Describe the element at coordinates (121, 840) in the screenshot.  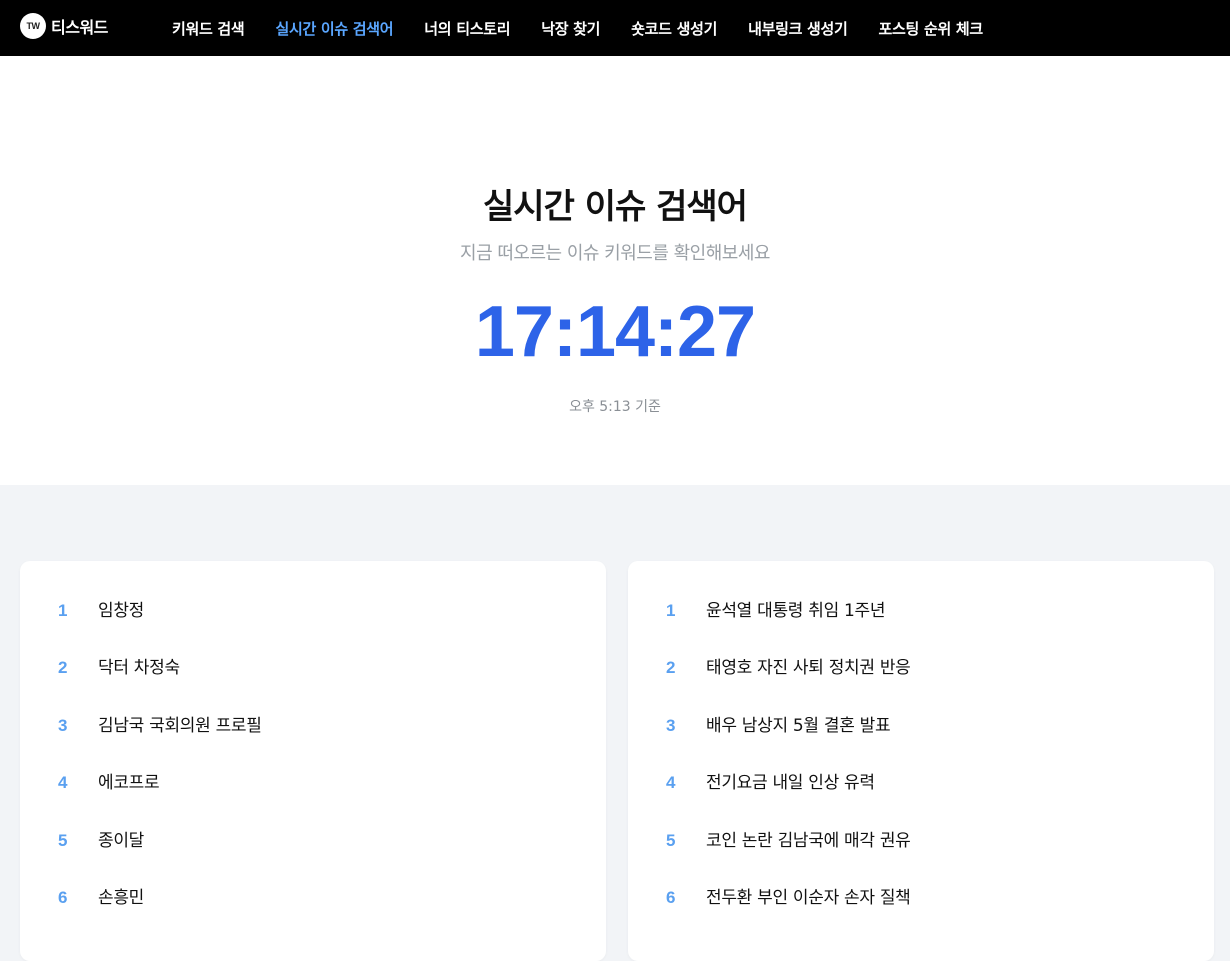
I see `rank-keyword: 종이달` at that location.